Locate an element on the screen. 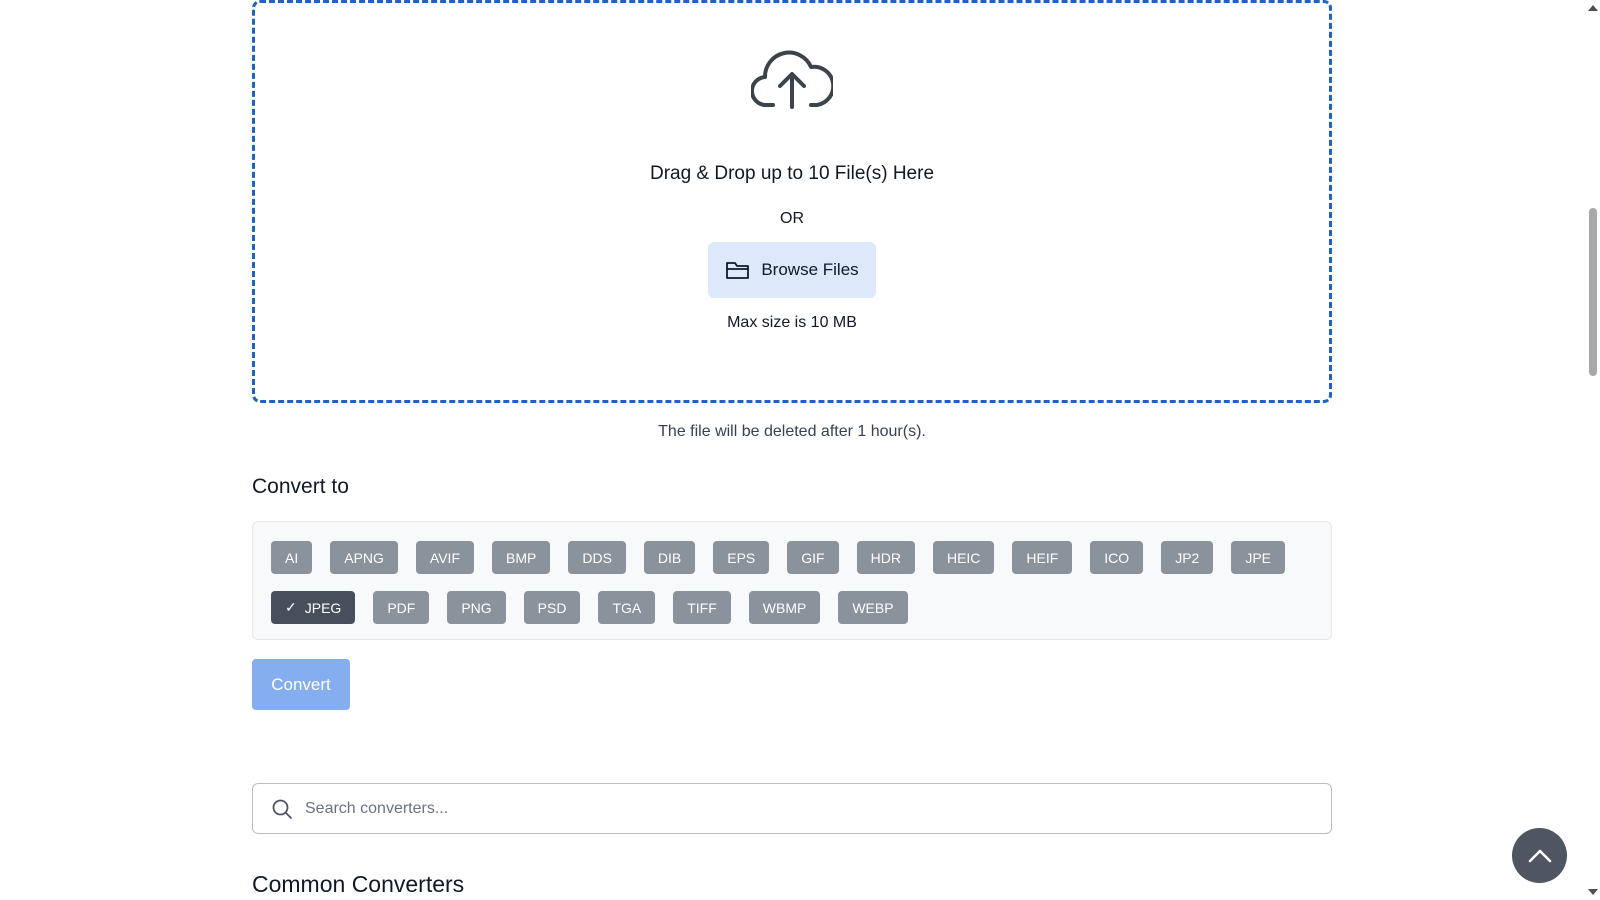 This screenshot has height=900, width=1600. scroll-down-arrow is located at coordinates (1593, 892).